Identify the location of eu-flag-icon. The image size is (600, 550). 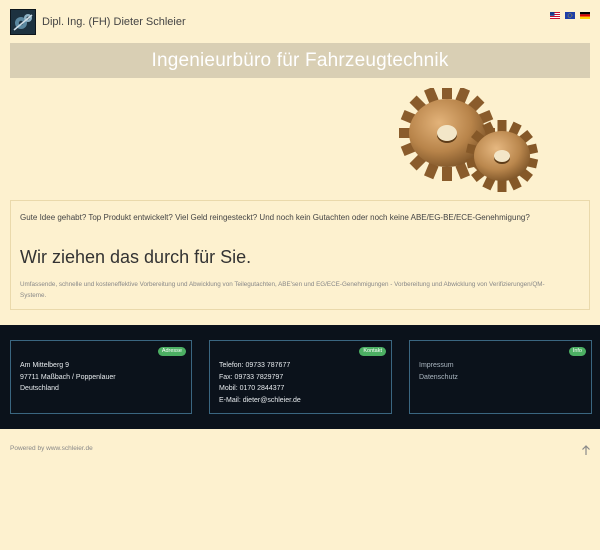
(570, 15).